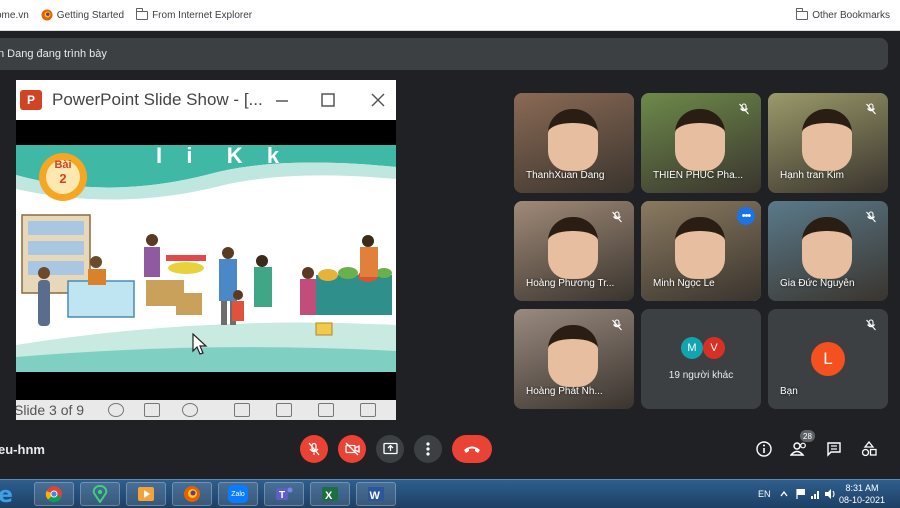  I want to click on activities-button, so click(869, 449).